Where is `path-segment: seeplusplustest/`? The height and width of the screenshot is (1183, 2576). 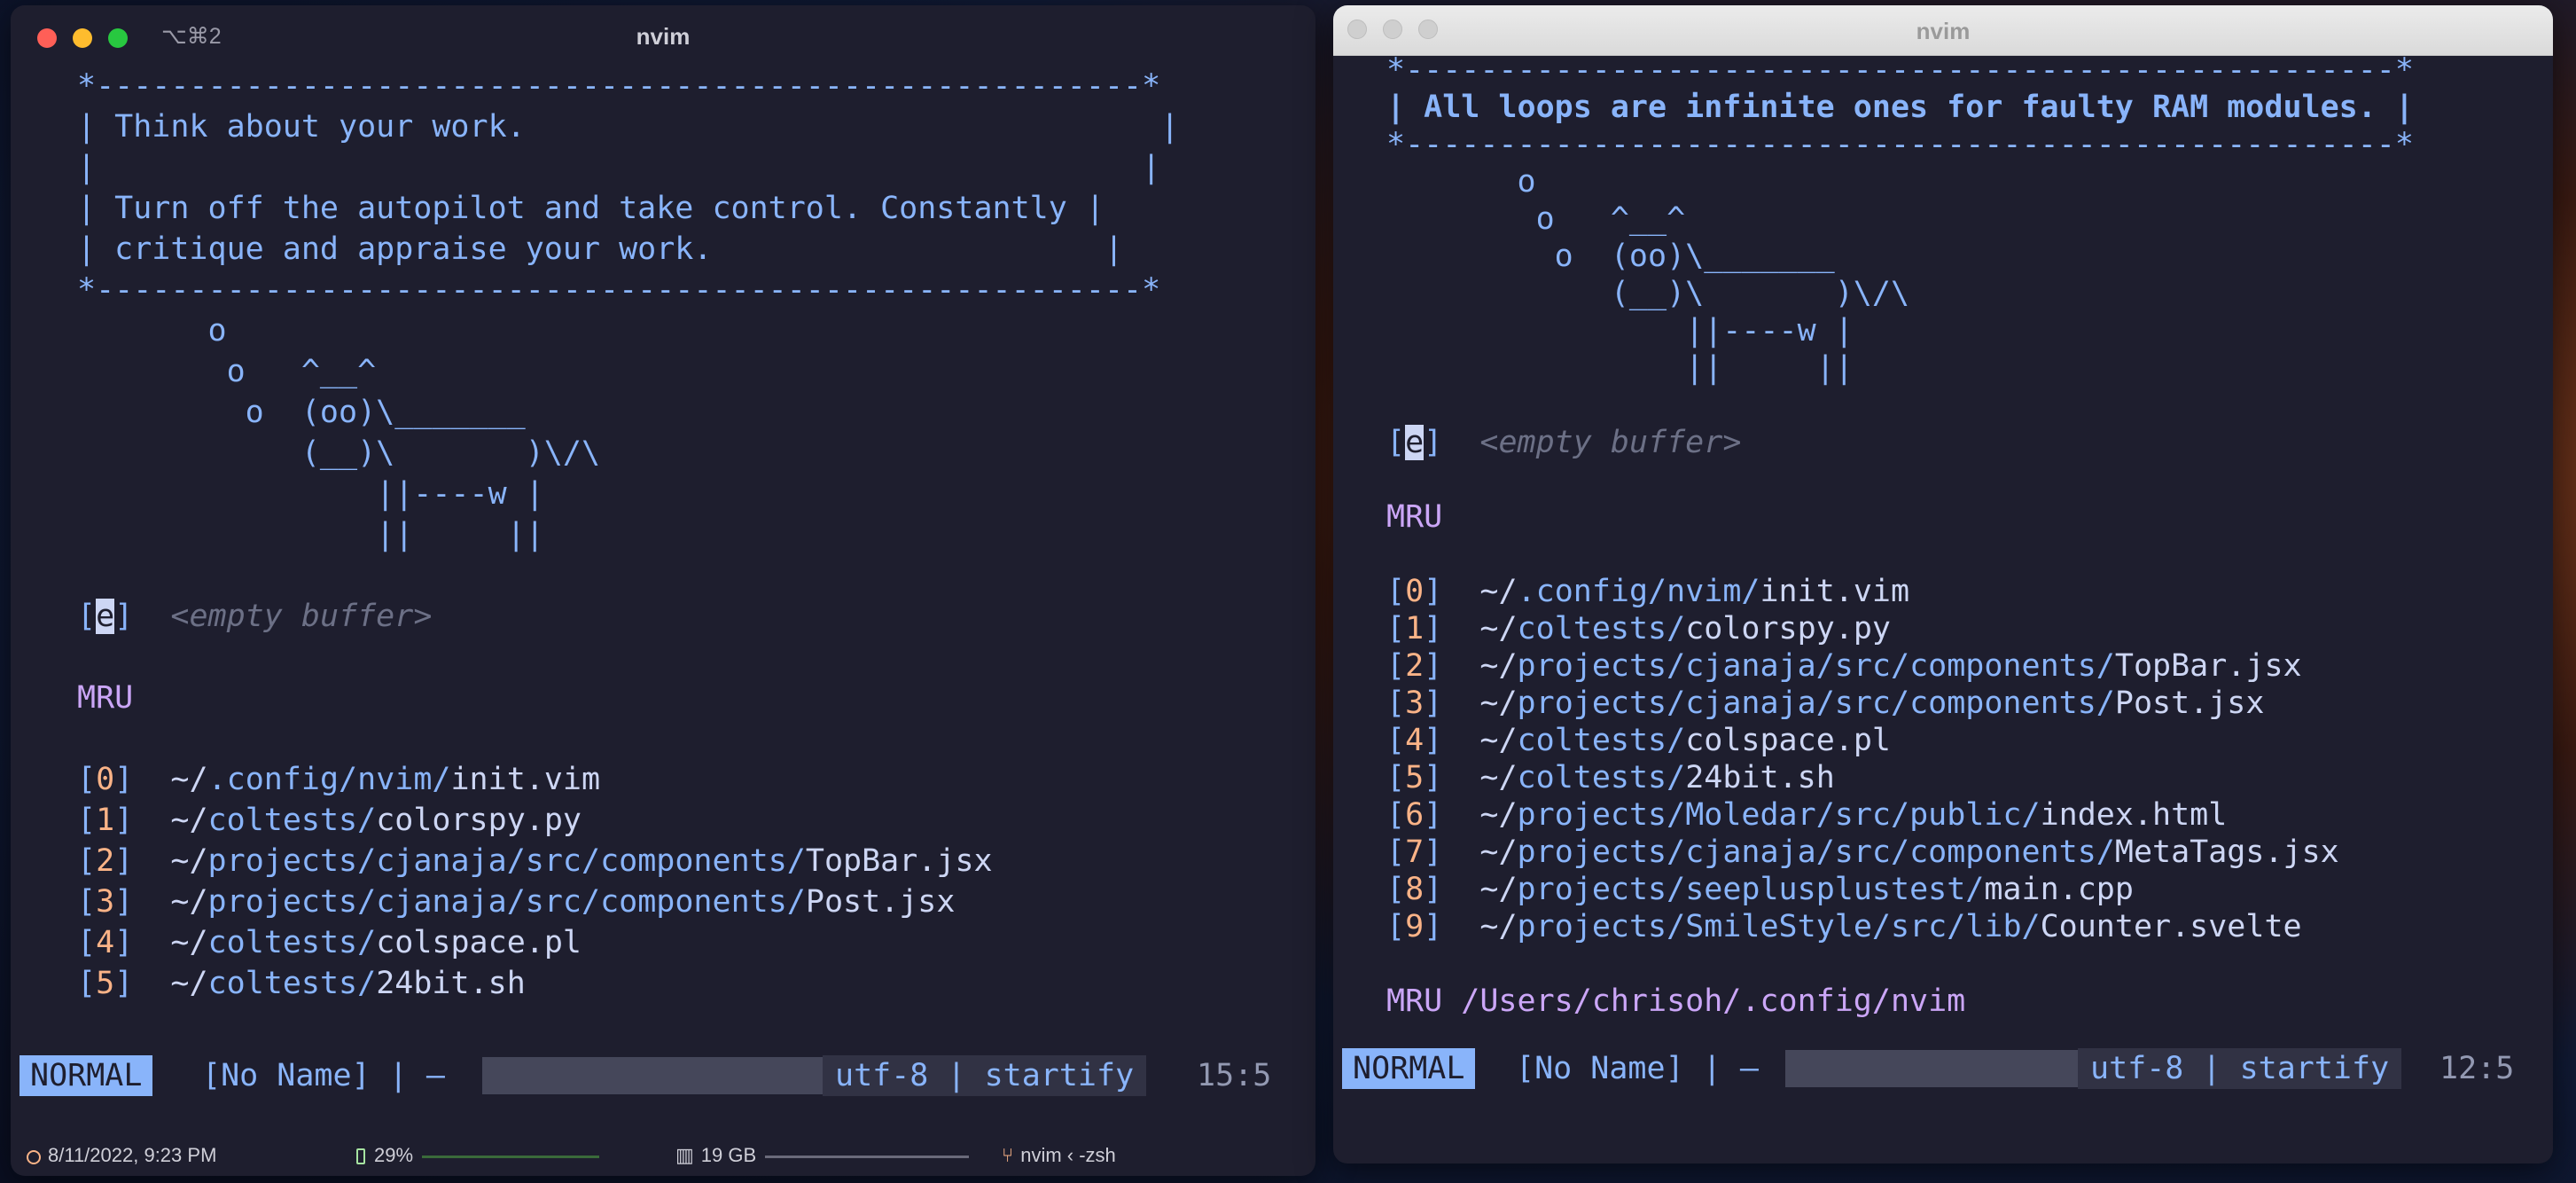 path-segment: seeplusplustest/ is located at coordinates (1835, 889).